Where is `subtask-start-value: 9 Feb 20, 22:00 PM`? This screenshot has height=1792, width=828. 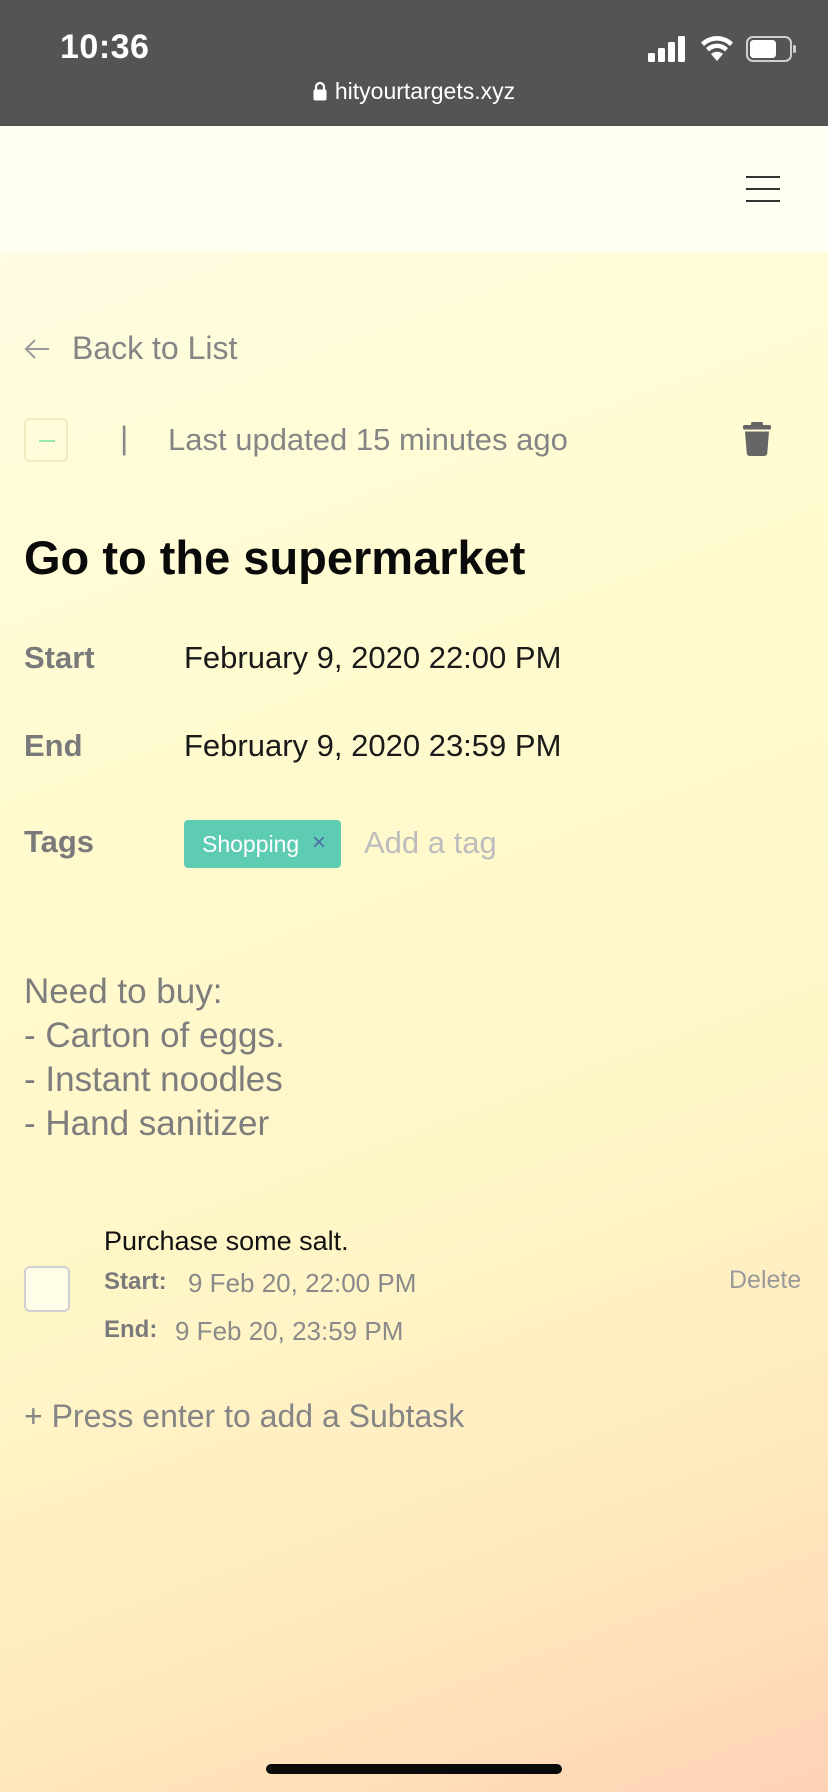 subtask-start-value: 9 Feb 20, 22:00 PM is located at coordinates (302, 1283).